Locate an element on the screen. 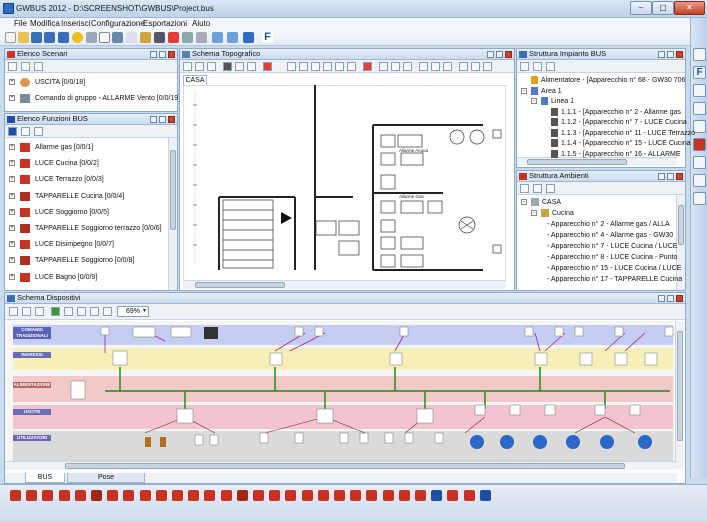  rectangle-icon is located at coordinates (251, 66).